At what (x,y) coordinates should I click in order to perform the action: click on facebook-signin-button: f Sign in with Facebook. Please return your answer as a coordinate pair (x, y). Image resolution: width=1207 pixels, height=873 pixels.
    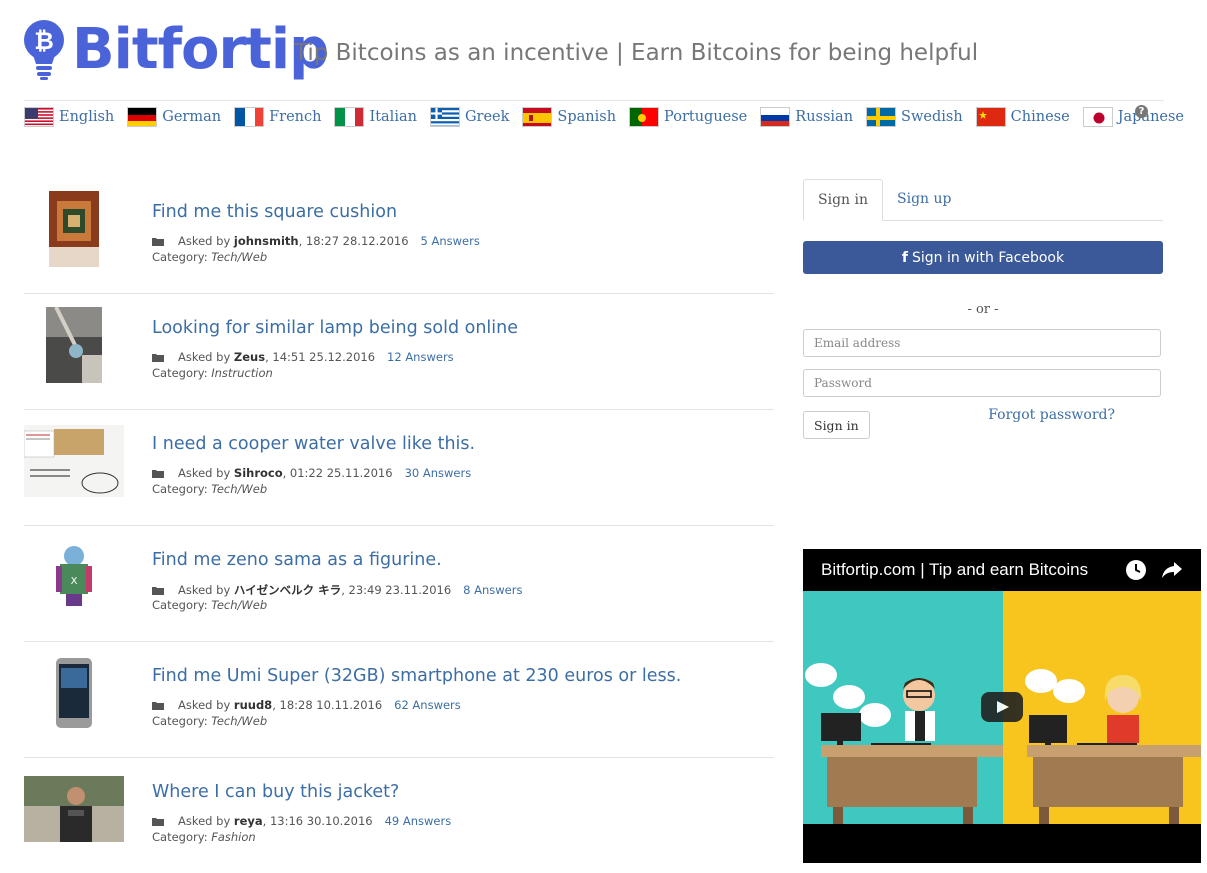
    Looking at the image, I should click on (983, 257).